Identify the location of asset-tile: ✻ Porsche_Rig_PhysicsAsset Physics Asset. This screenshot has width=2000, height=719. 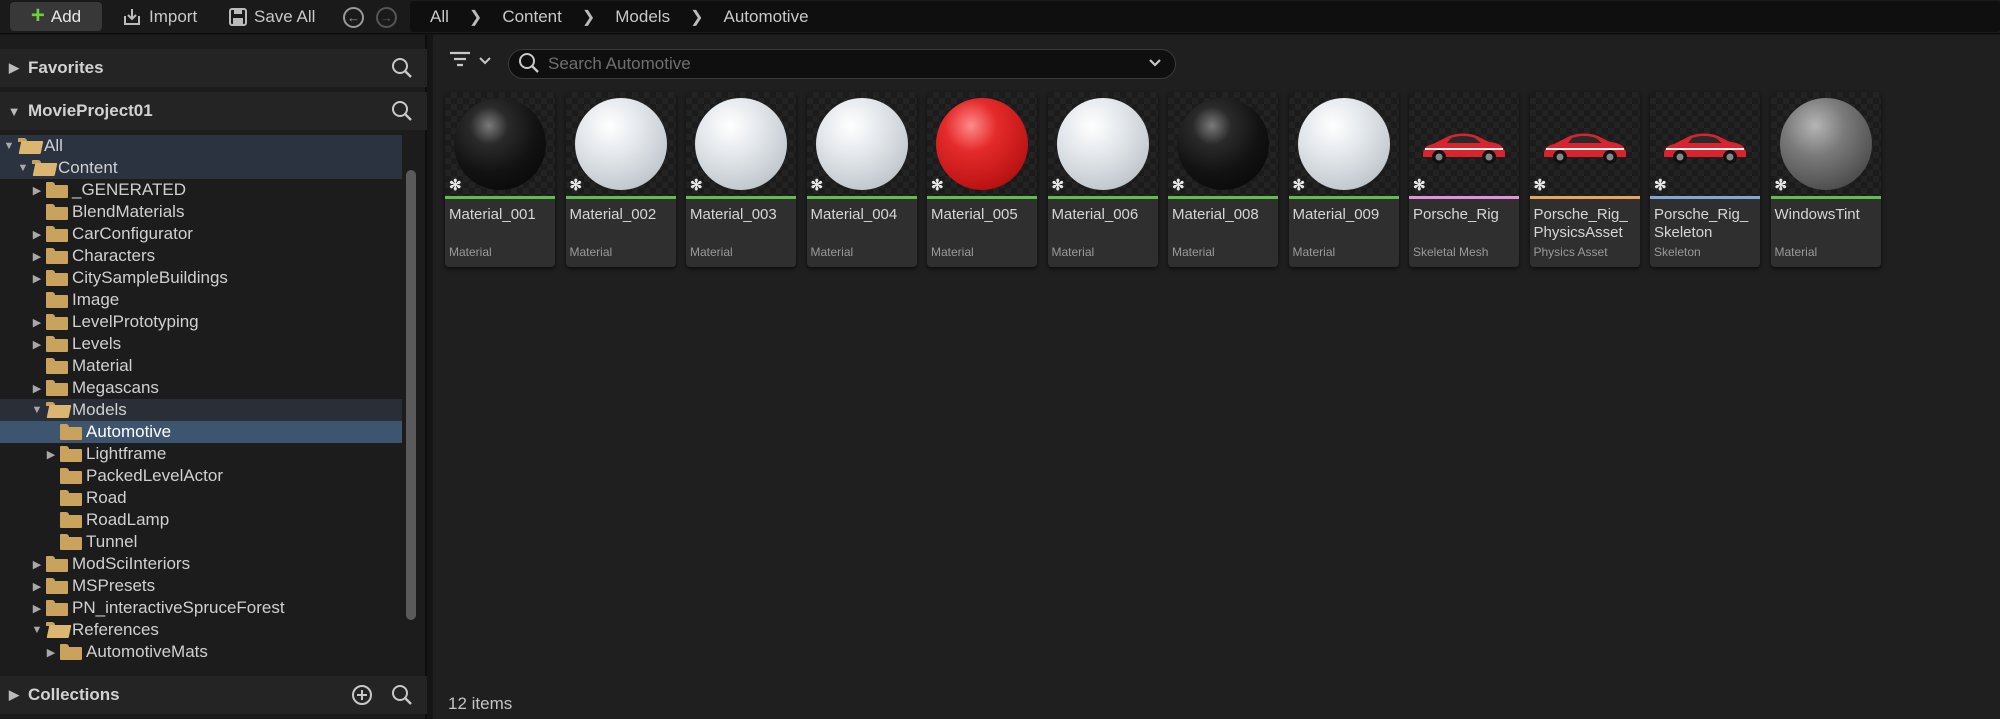
(1584, 179).